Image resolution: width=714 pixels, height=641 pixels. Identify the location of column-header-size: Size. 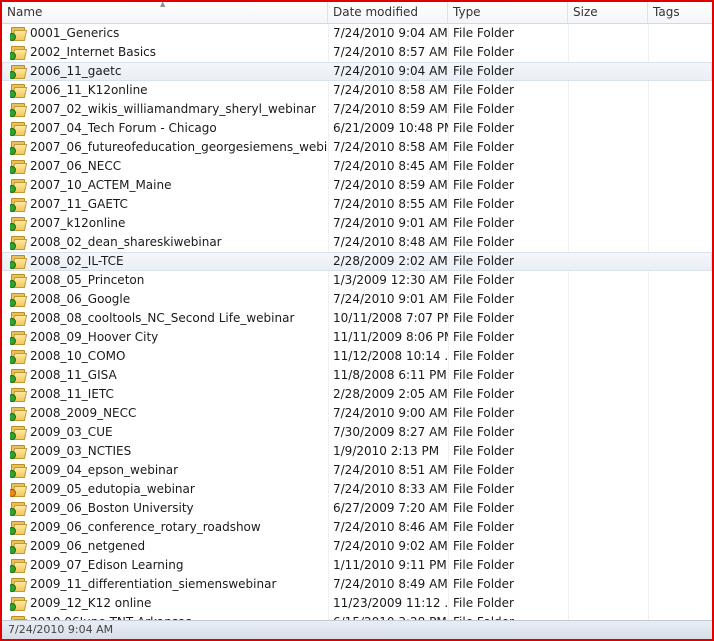
(608, 12).